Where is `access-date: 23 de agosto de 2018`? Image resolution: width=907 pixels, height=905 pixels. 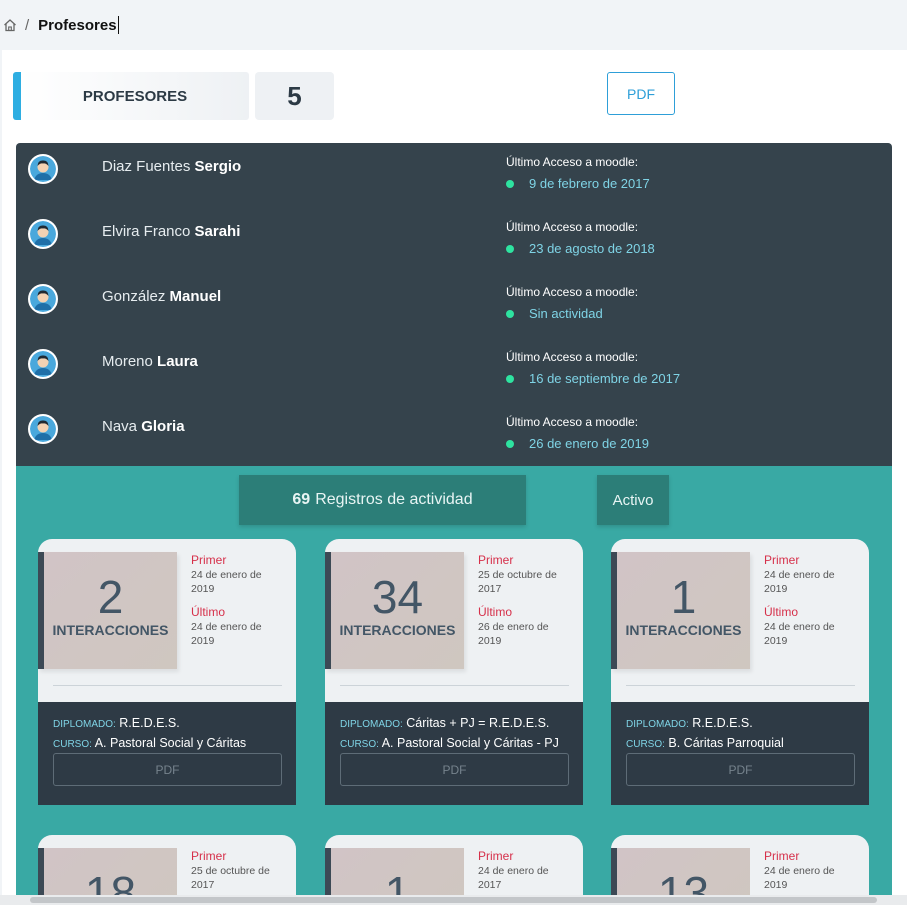
access-date: 23 de agosto de 2018 is located at coordinates (580, 248).